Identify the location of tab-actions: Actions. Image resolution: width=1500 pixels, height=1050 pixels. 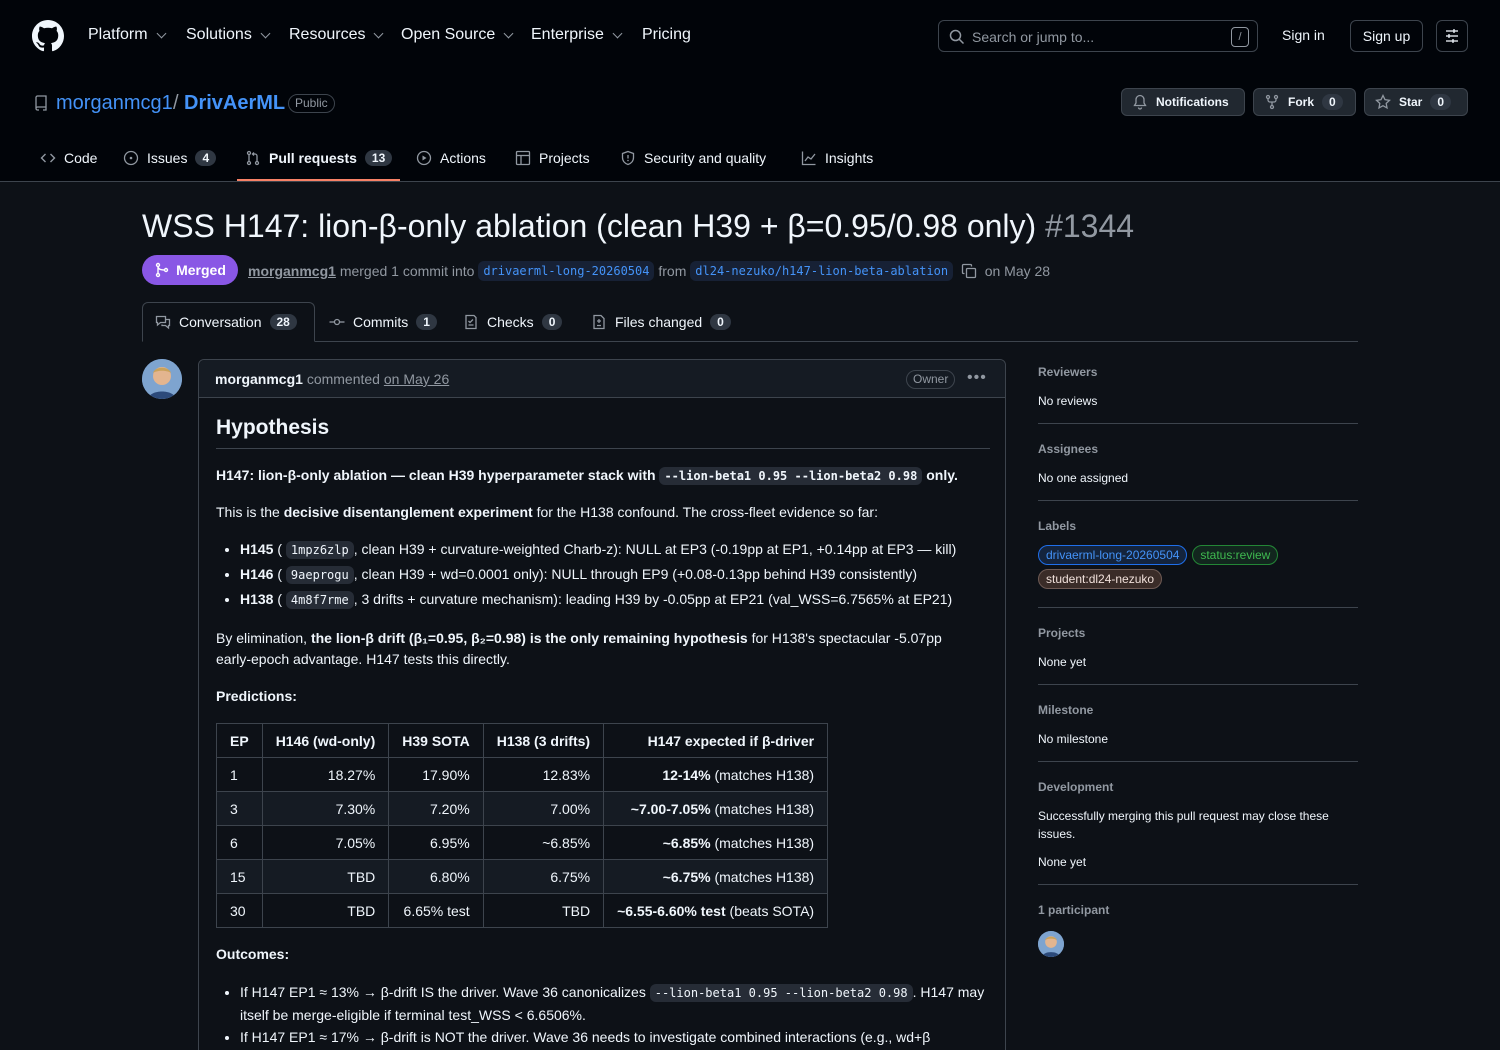
(451, 158).